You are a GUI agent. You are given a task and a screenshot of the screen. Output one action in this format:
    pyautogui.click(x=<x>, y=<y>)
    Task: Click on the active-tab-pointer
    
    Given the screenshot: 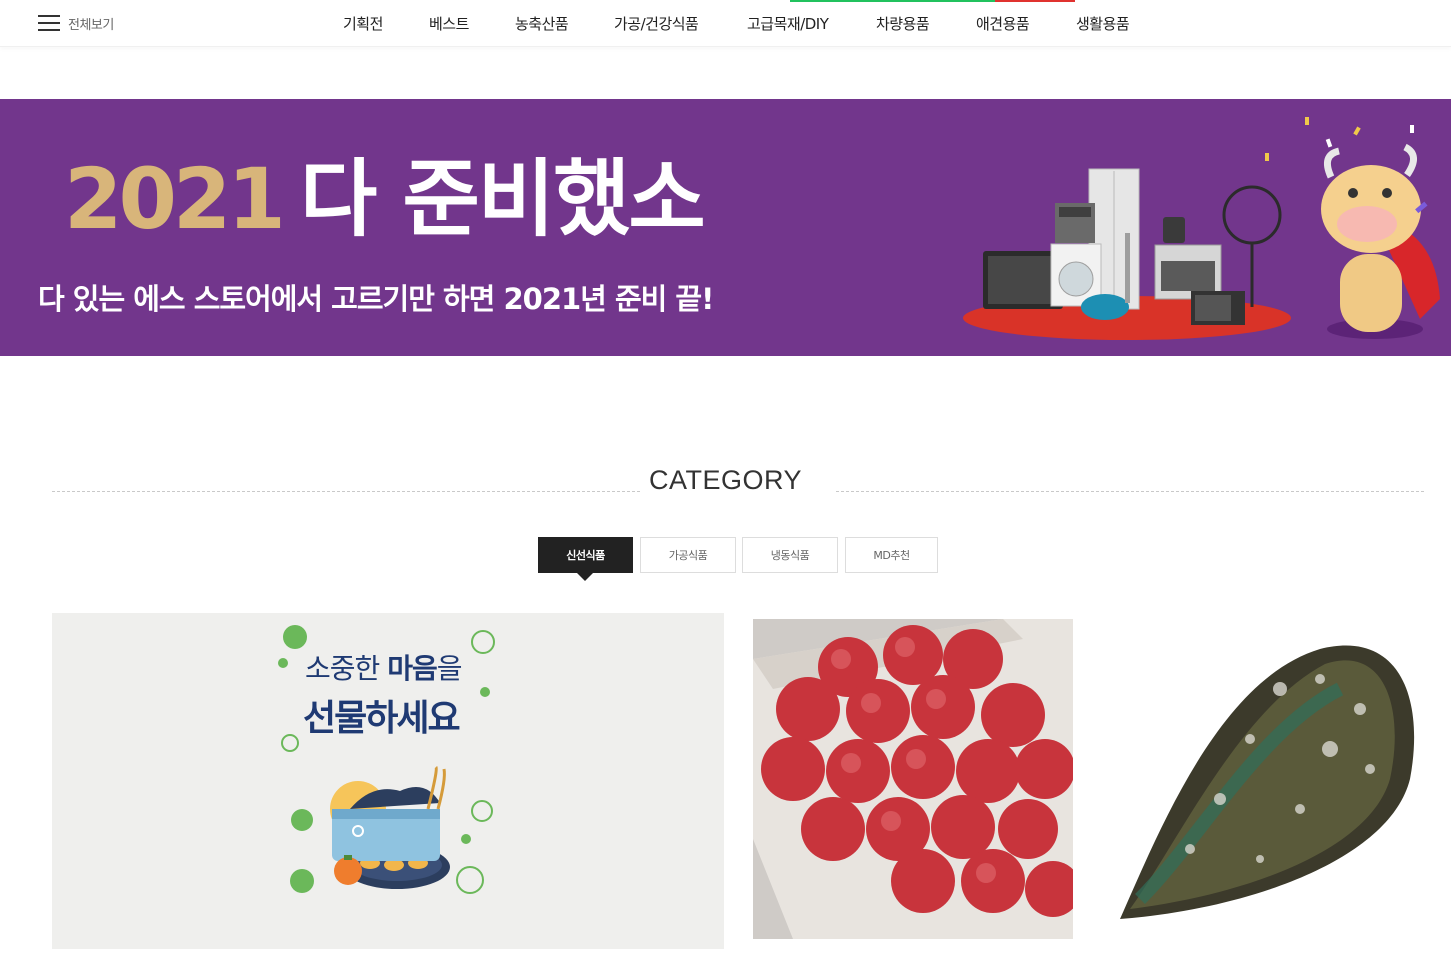 What is the action you would take?
    pyautogui.click(x=585, y=577)
    